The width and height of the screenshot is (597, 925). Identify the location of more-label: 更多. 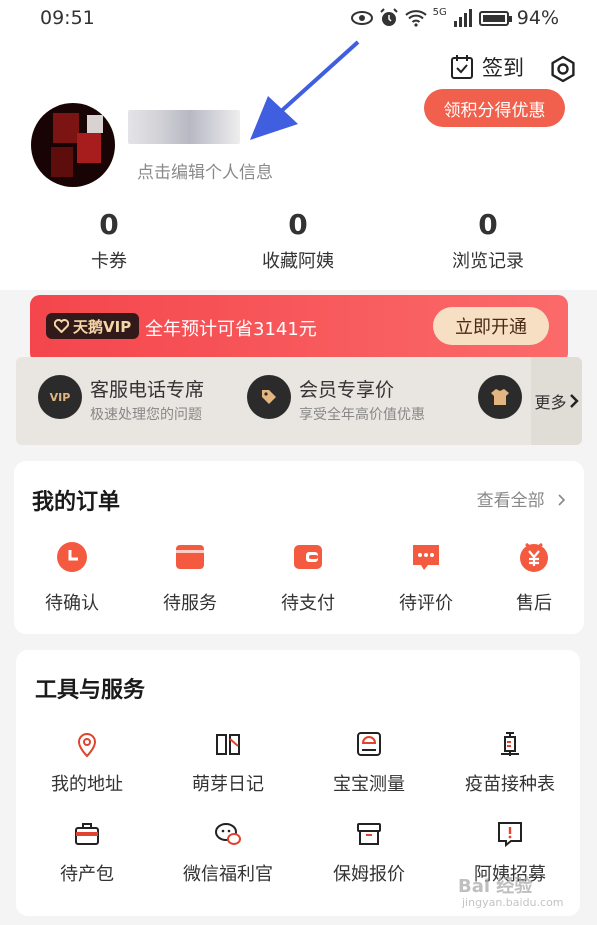
(550, 402).